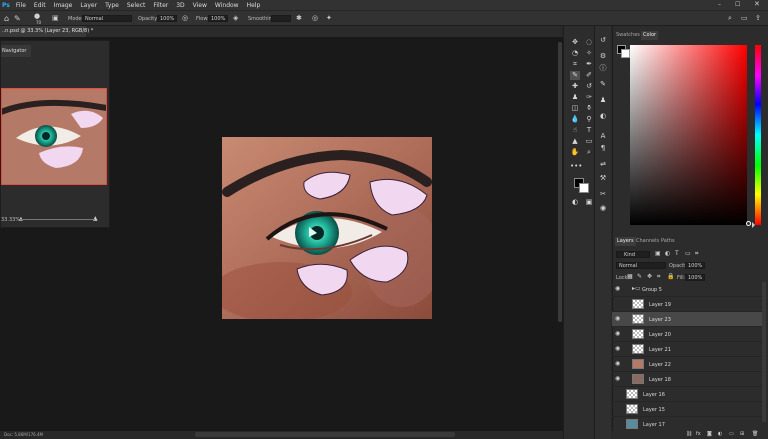 The height and width of the screenshot is (439, 768). Describe the element at coordinates (21, 5) in the screenshot. I see `menu-file: File` at that location.